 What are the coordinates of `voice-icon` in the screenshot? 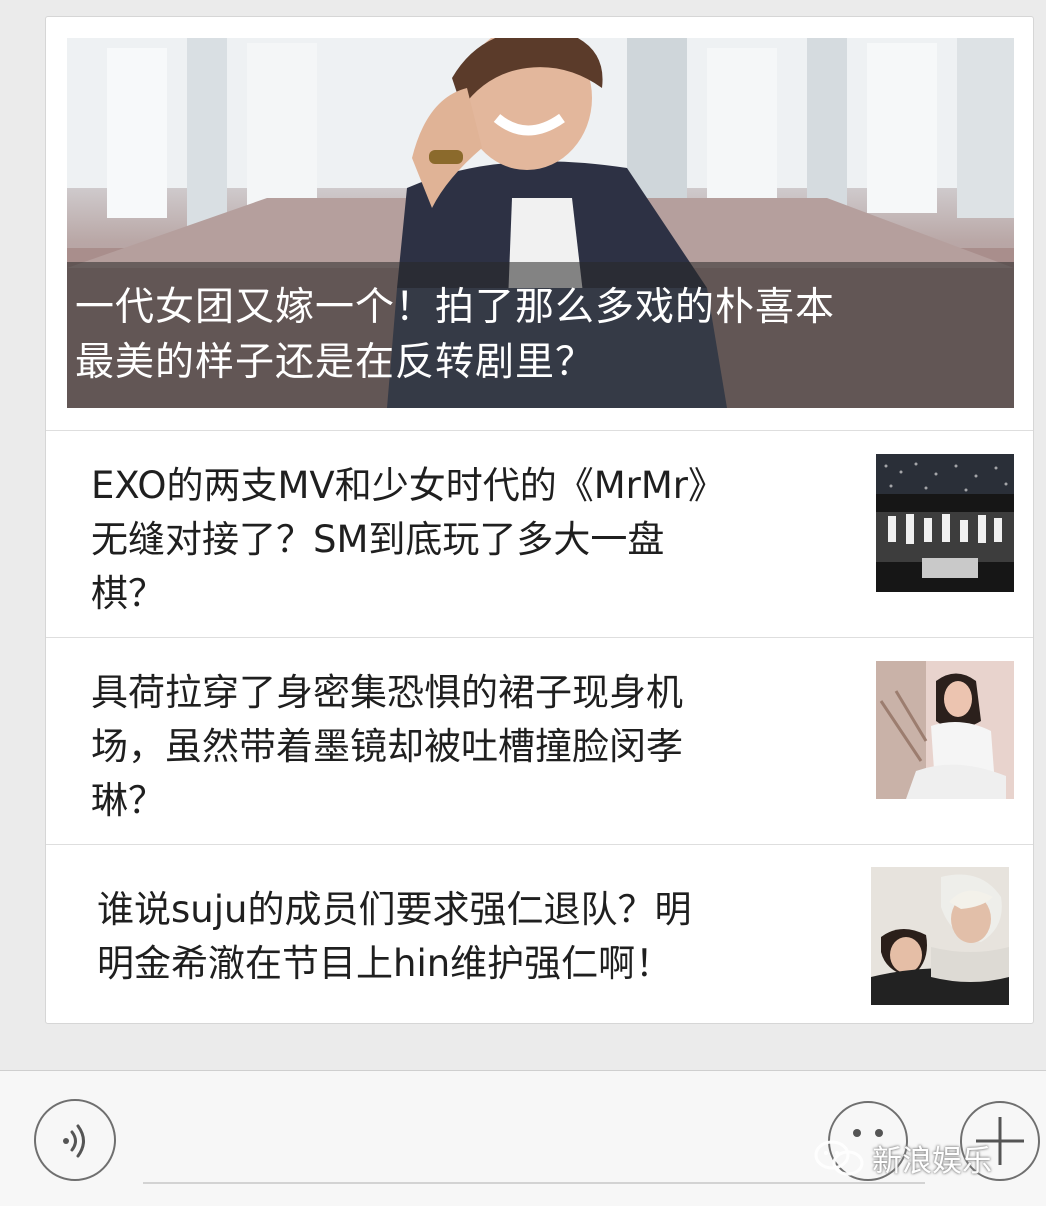 It's located at (74, 1141).